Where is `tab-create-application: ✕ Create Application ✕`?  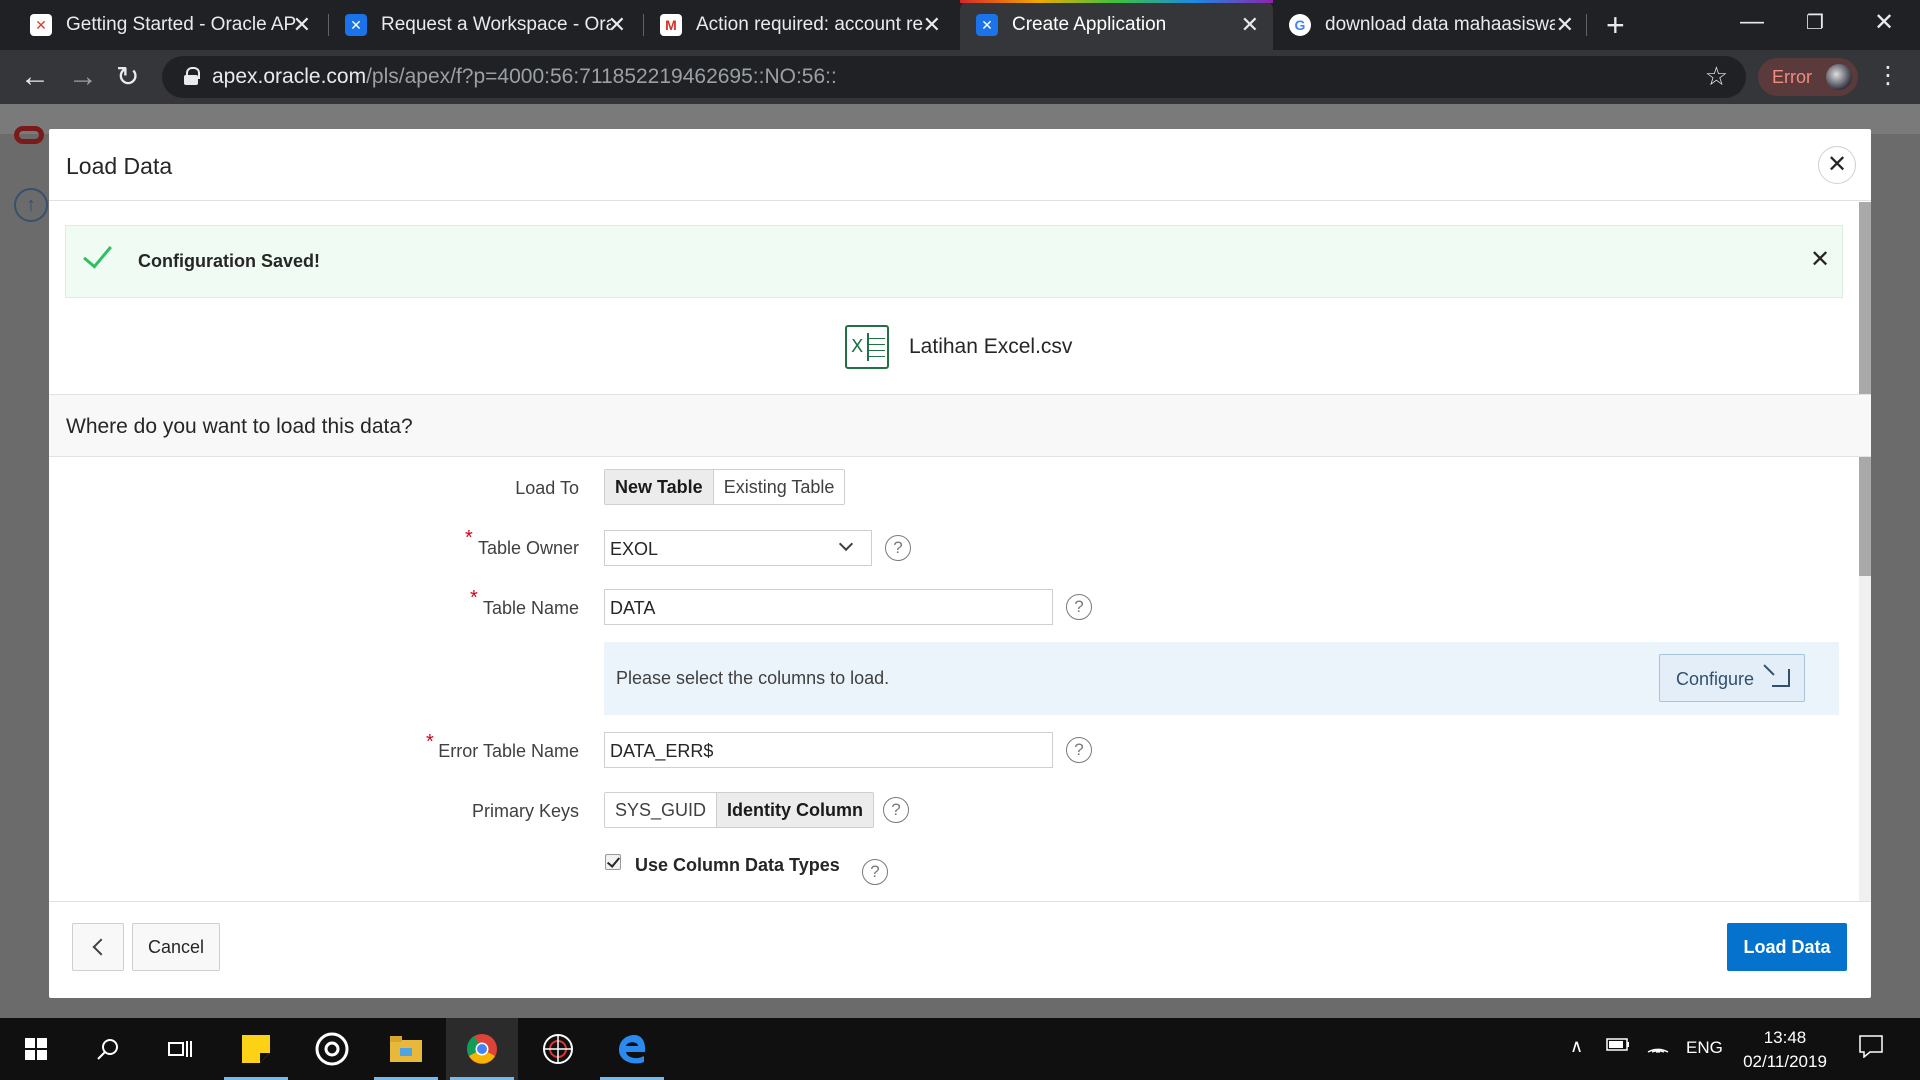 tab-create-application: ✕ Create Application ✕ is located at coordinates (1116, 25).